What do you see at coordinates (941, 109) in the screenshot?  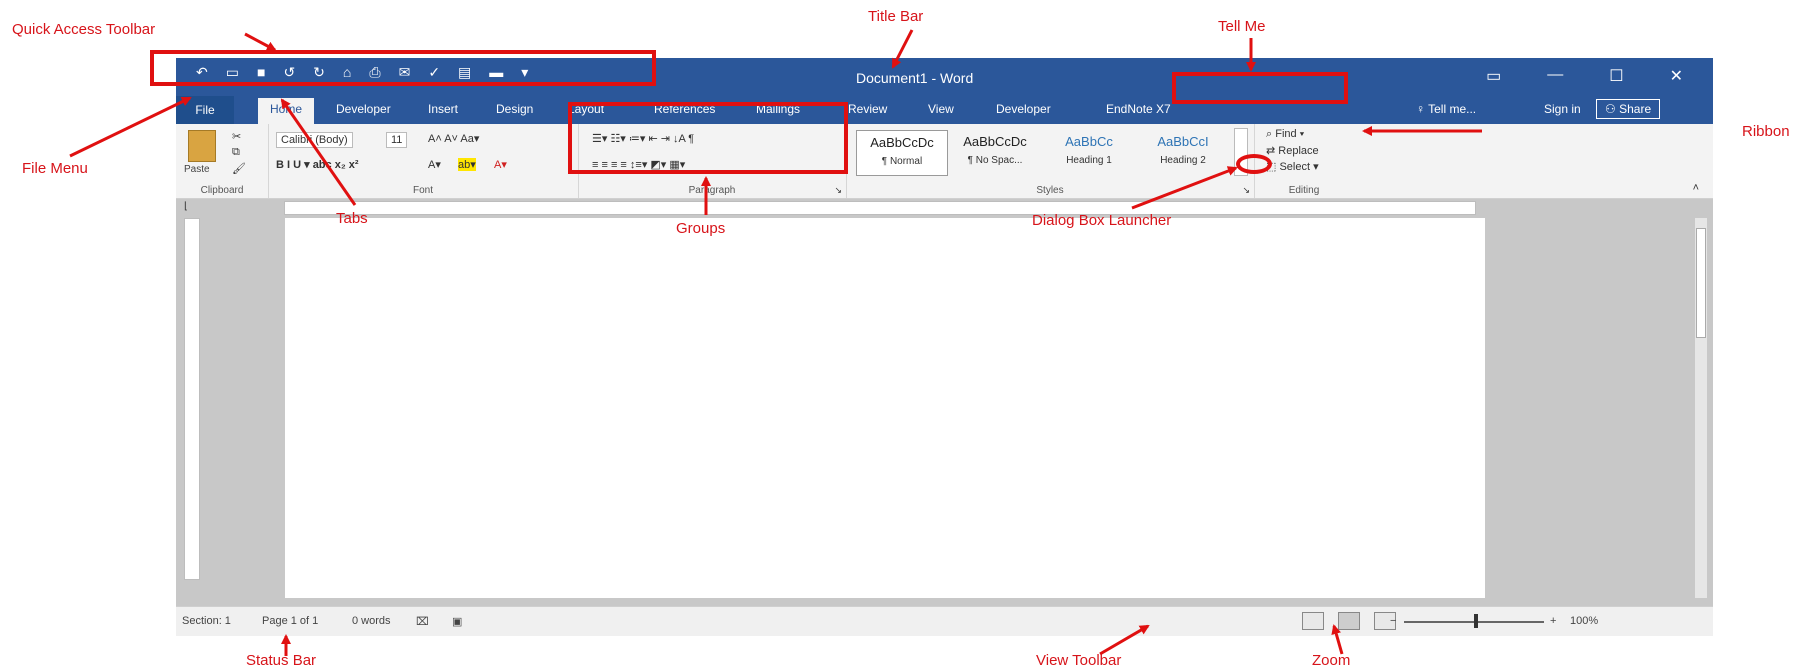 I see `tab-view: View` at bounding box center [941, 109].